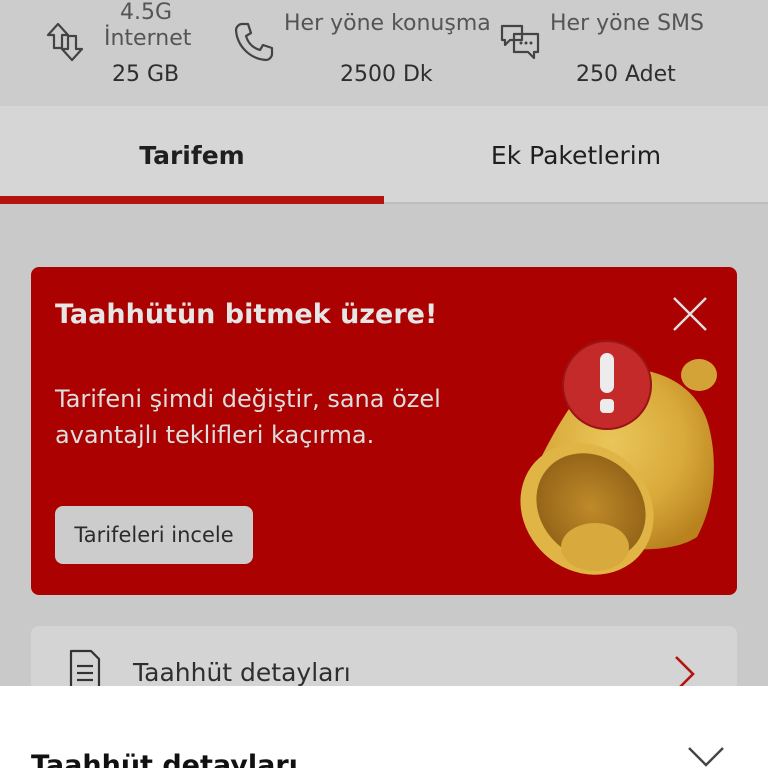 This screenshot has height=768, width=768. Describe the element at coordinates (626, 74) in the screenshot. I see `usage-sms-value: 250 Adet` at that location.